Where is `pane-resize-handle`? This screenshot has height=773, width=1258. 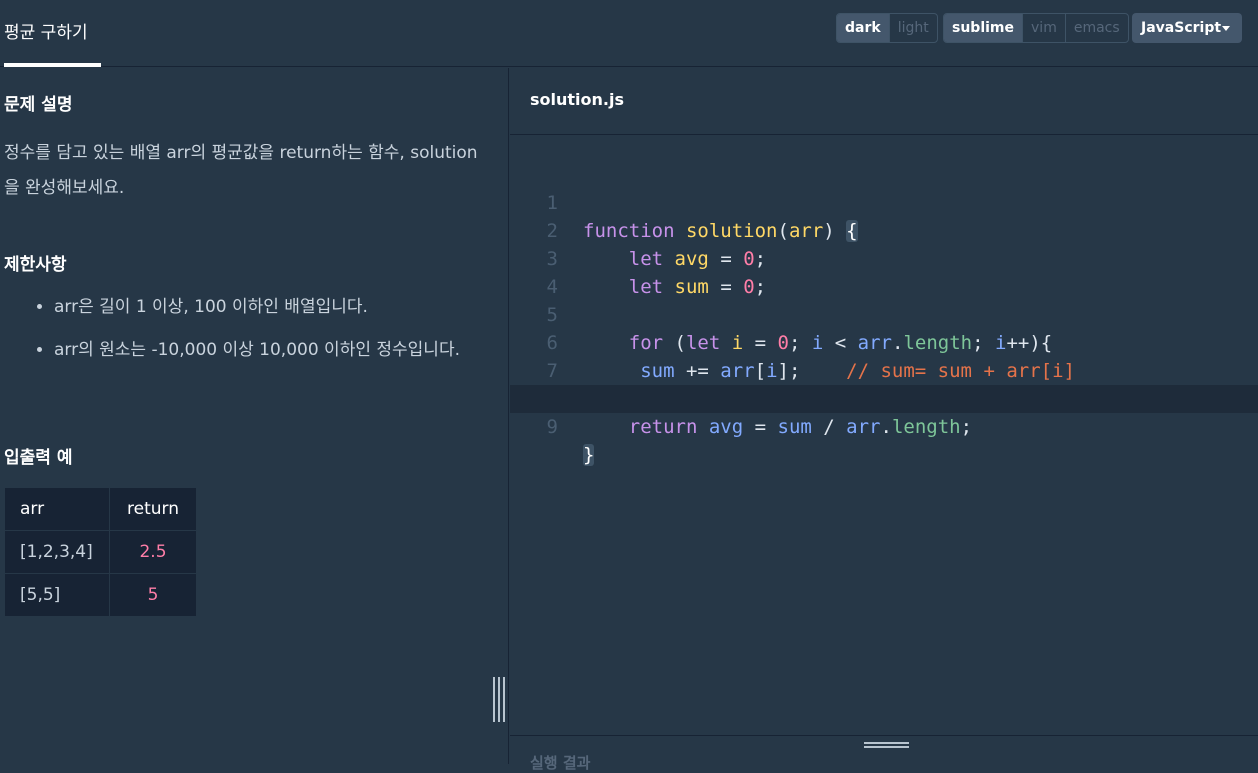
pane-resize-handle is located at coordinates (499, 699).